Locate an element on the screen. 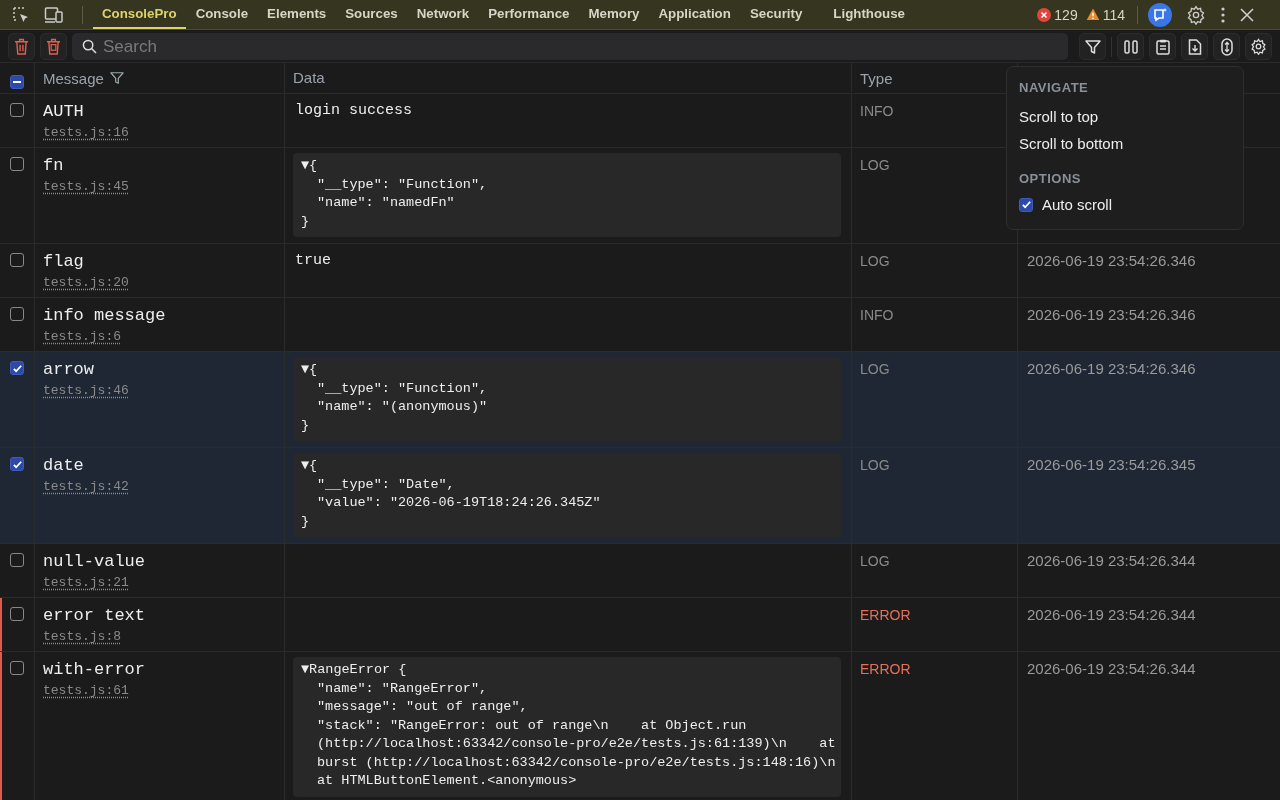  menu-item: Scroll to top is located at coordinates (1059, 116).